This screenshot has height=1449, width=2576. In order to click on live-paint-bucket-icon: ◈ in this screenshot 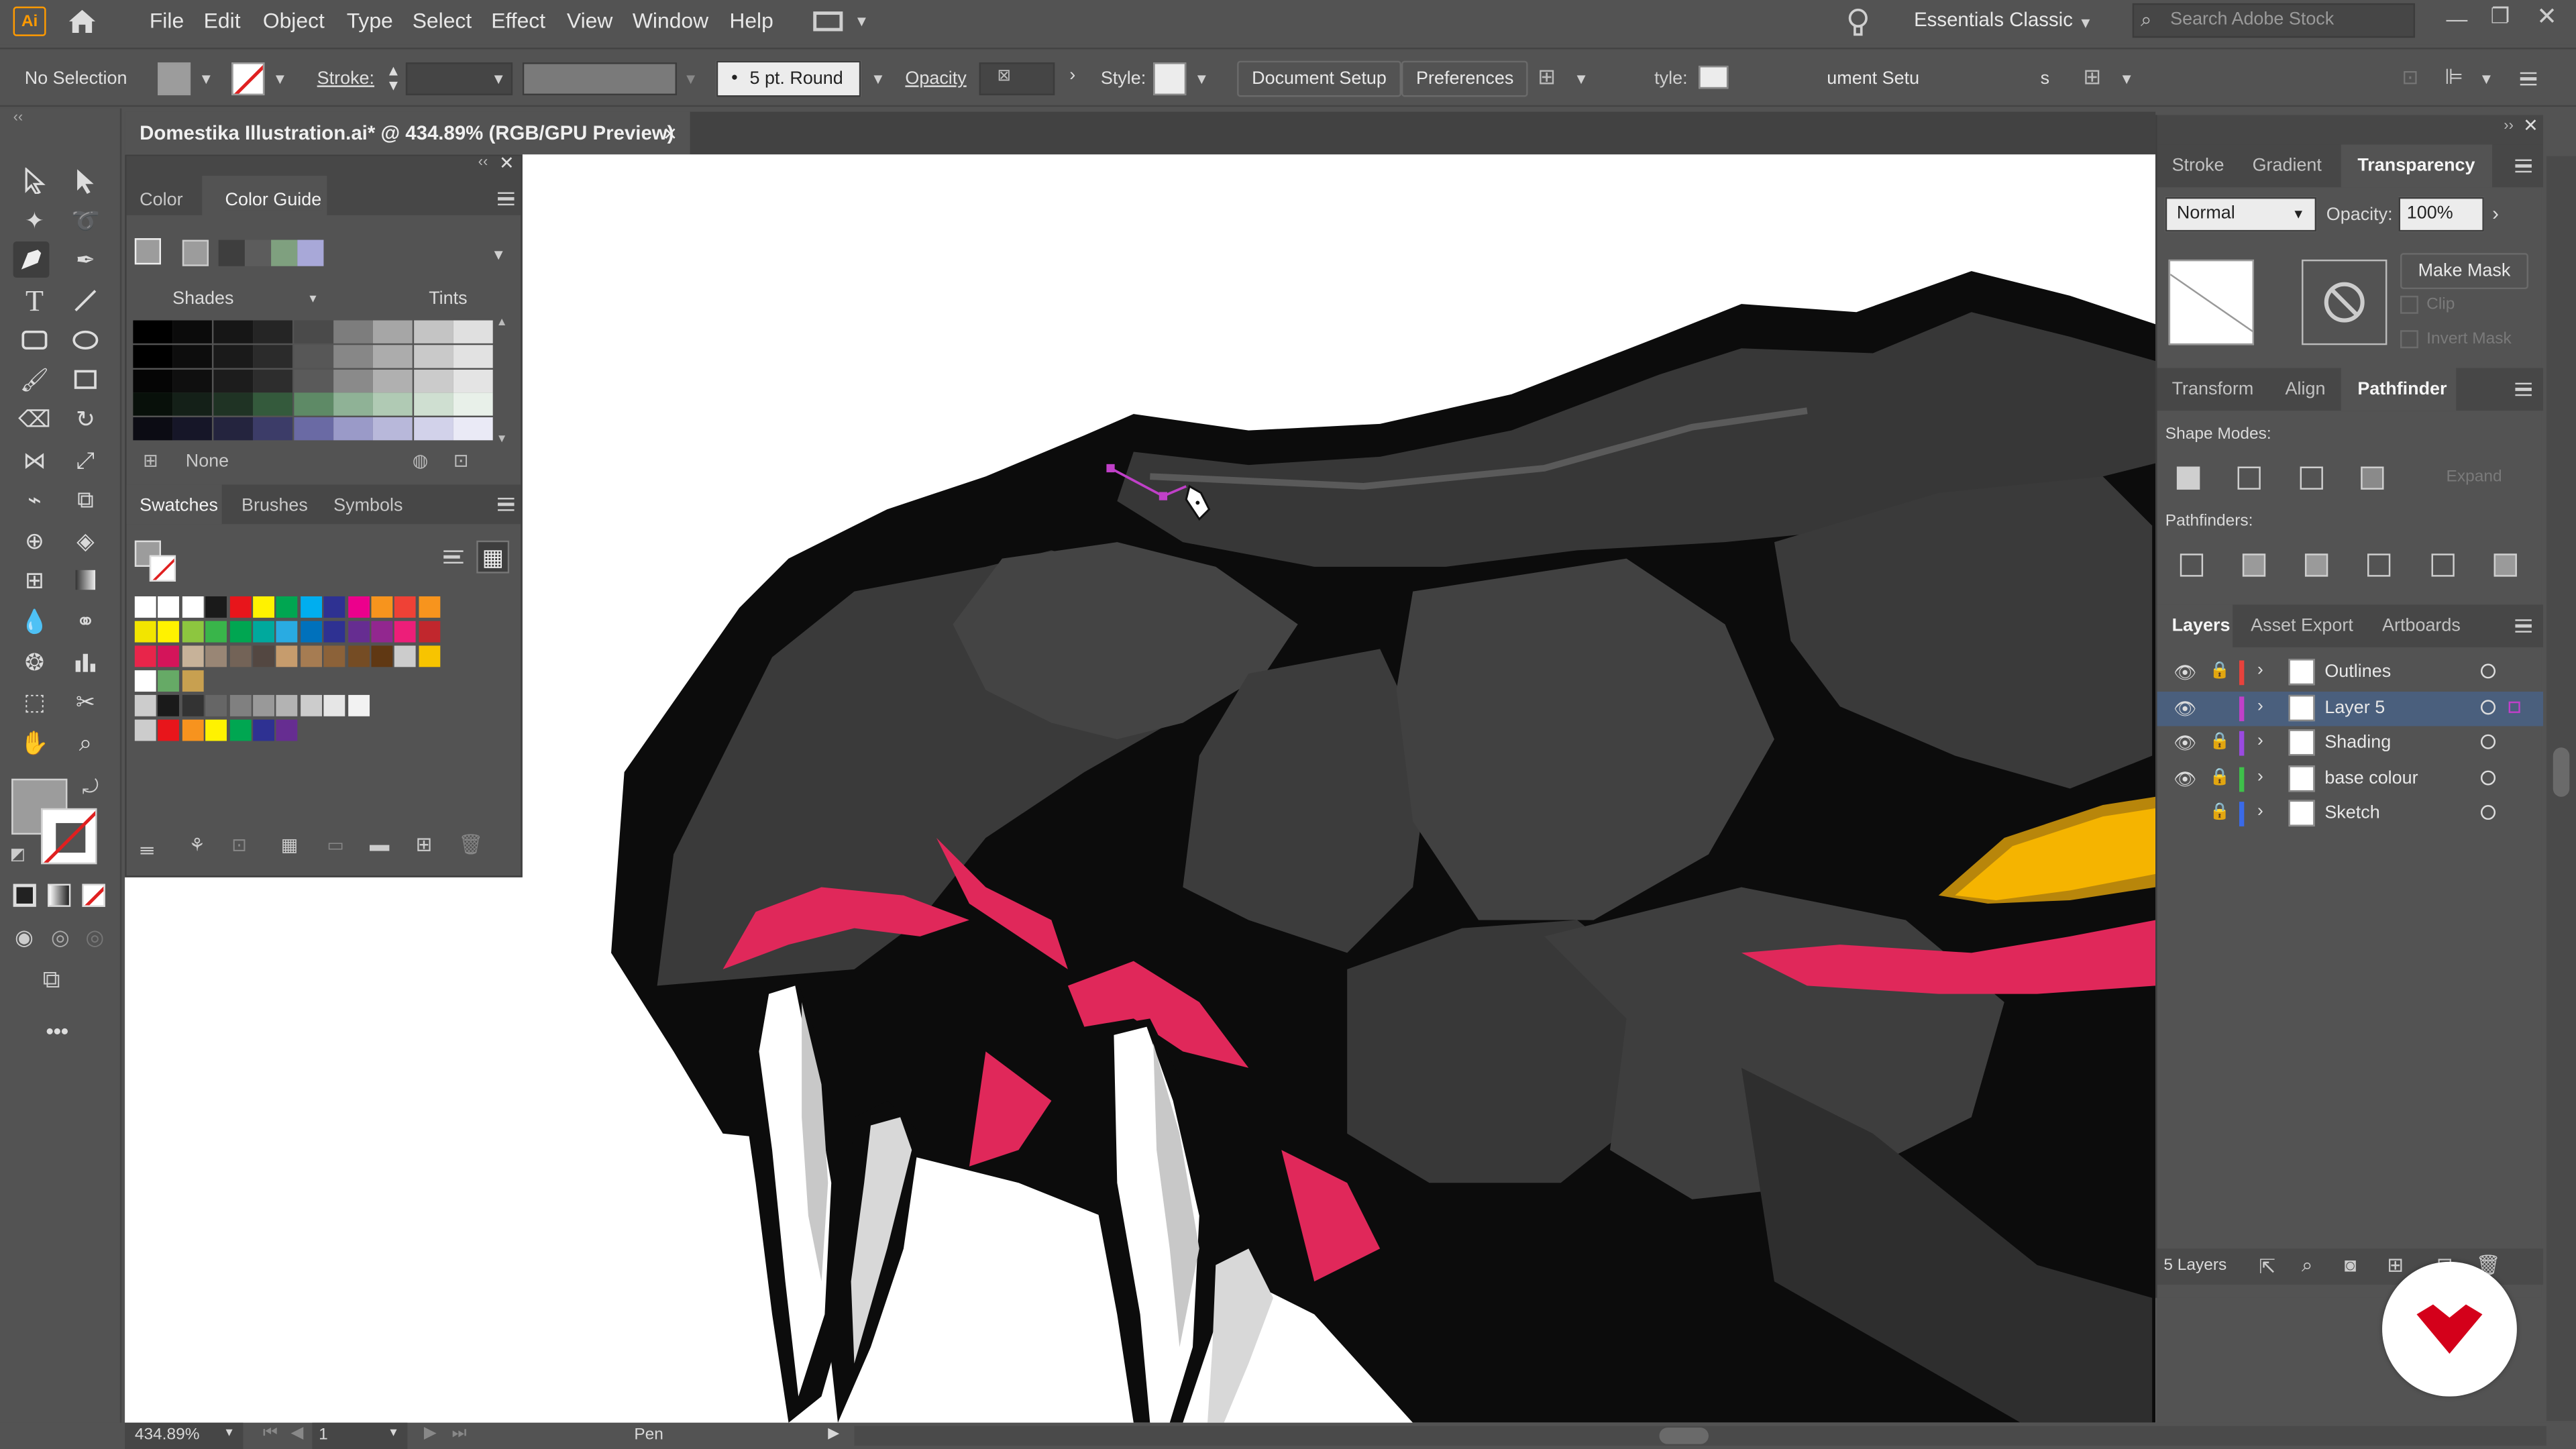, I will do `click(85, 541)`.